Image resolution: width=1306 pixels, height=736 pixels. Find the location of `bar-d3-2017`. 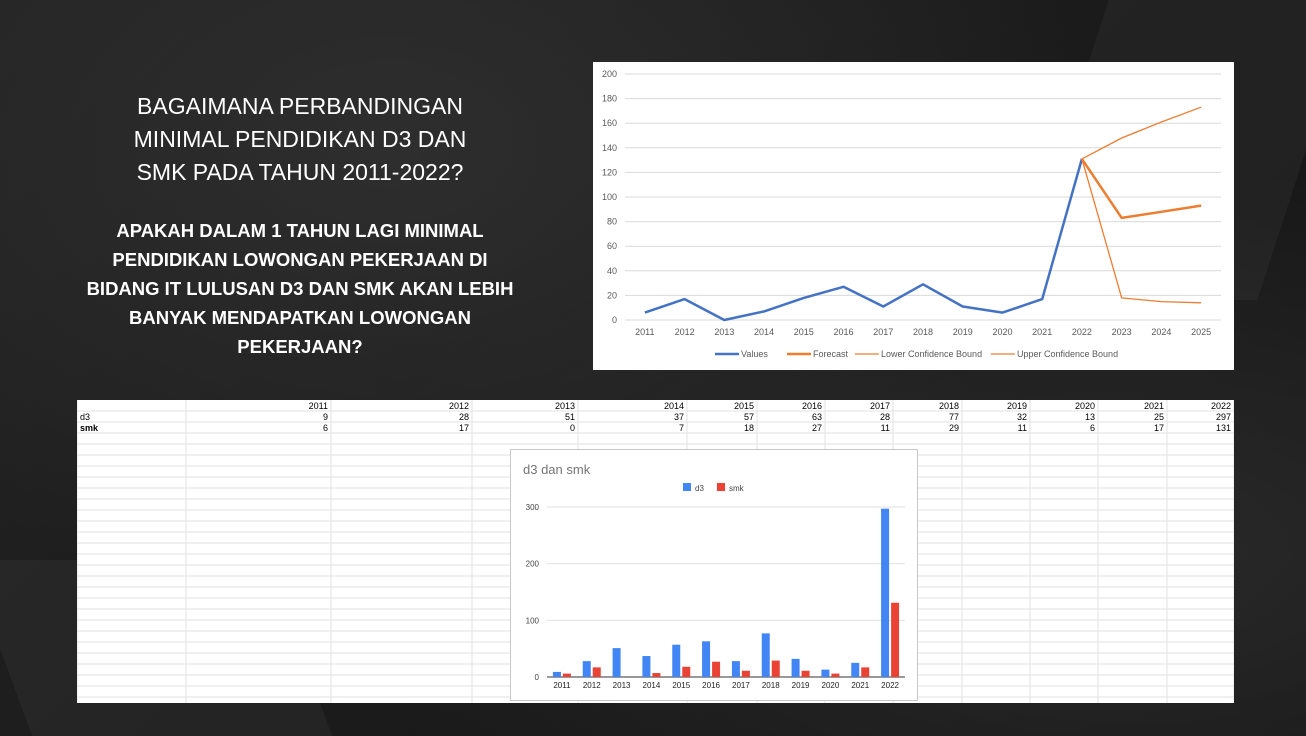

bar-d3-2017 is located at coordinates (735, 669).